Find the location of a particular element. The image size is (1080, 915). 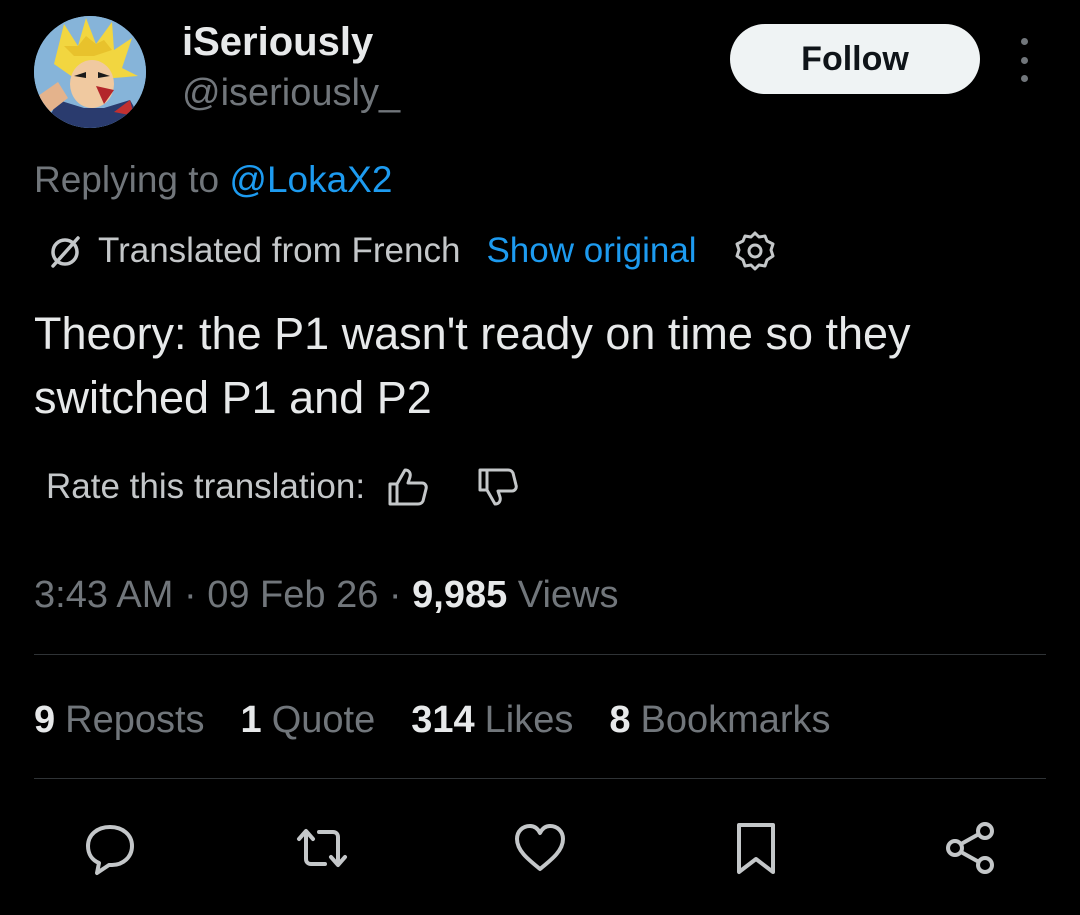

quote-count: 1 is located at coordinates (251, 719).